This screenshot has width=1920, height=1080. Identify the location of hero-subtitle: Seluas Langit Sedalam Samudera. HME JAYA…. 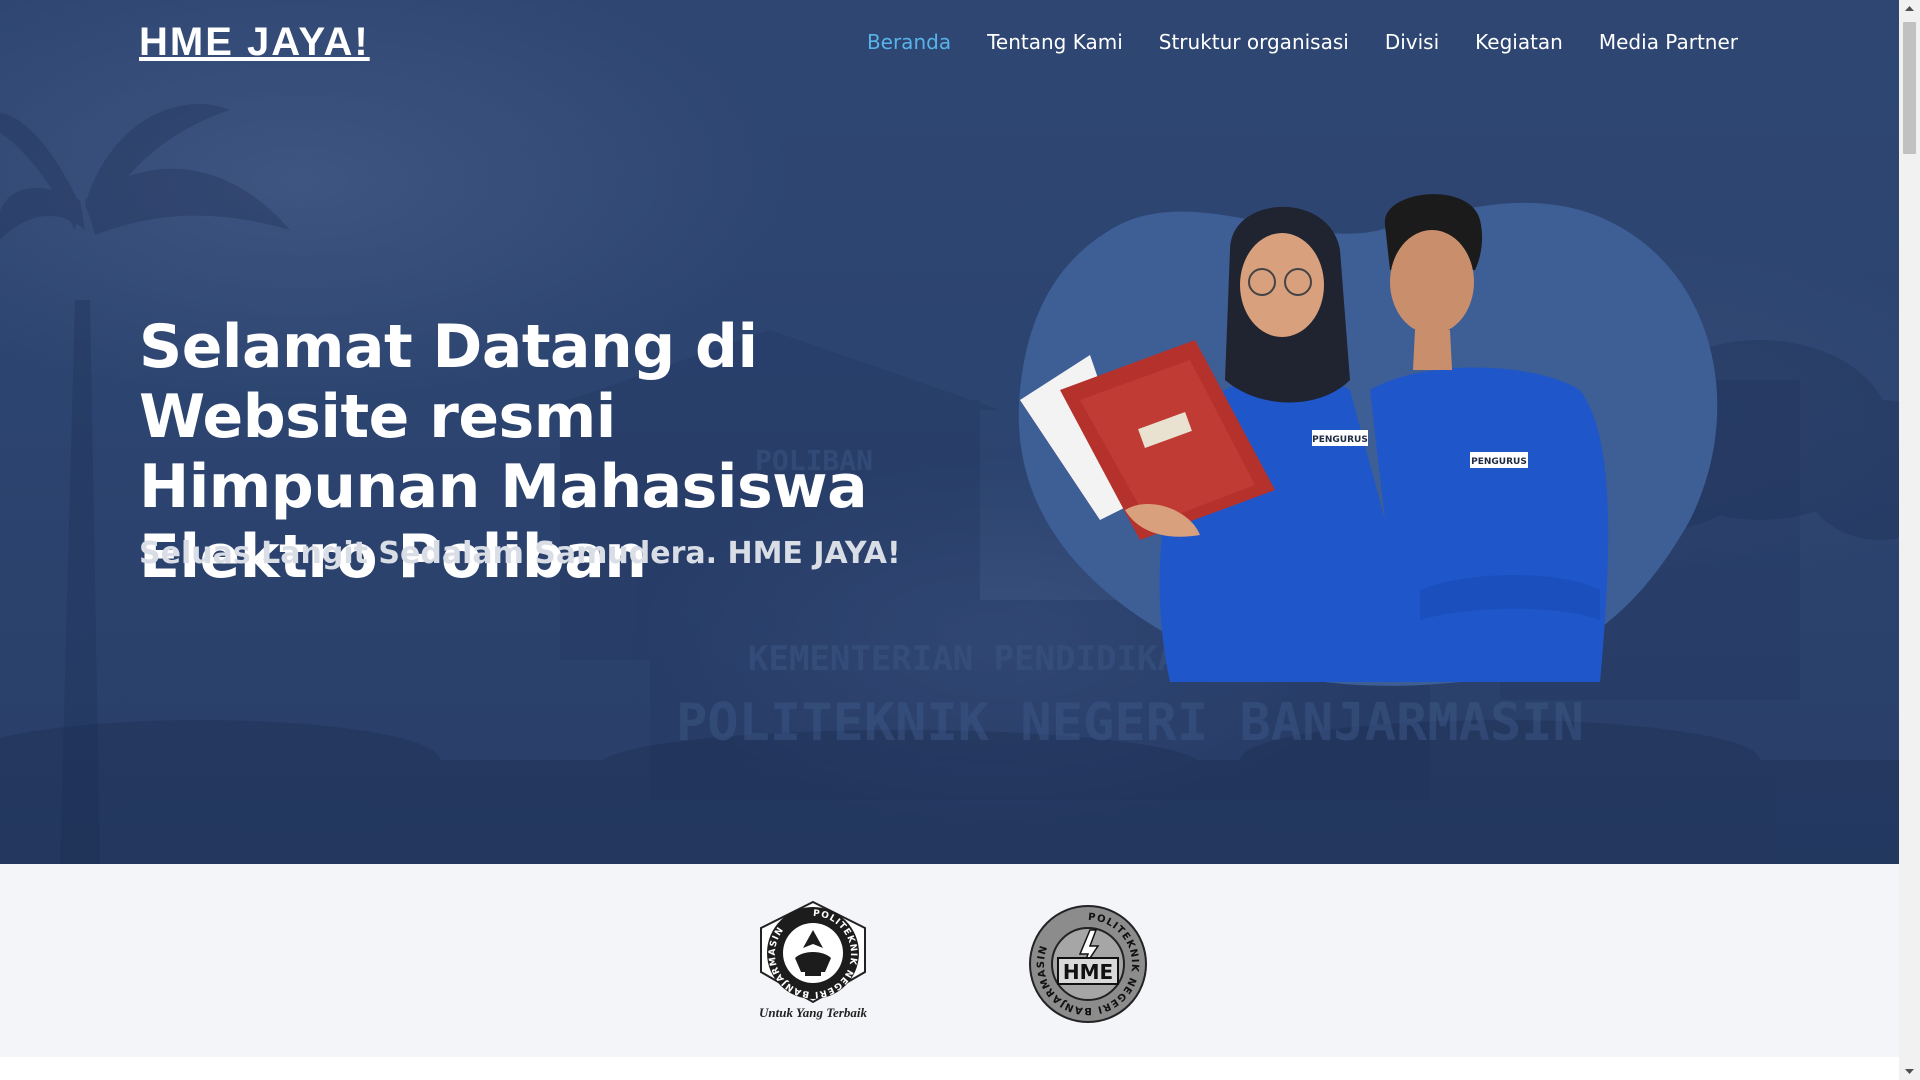
(520, 553).